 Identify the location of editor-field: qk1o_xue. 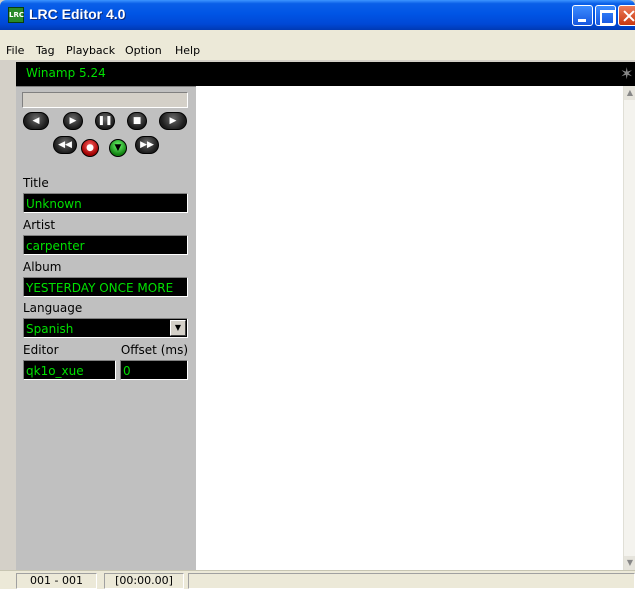
(69, 370).